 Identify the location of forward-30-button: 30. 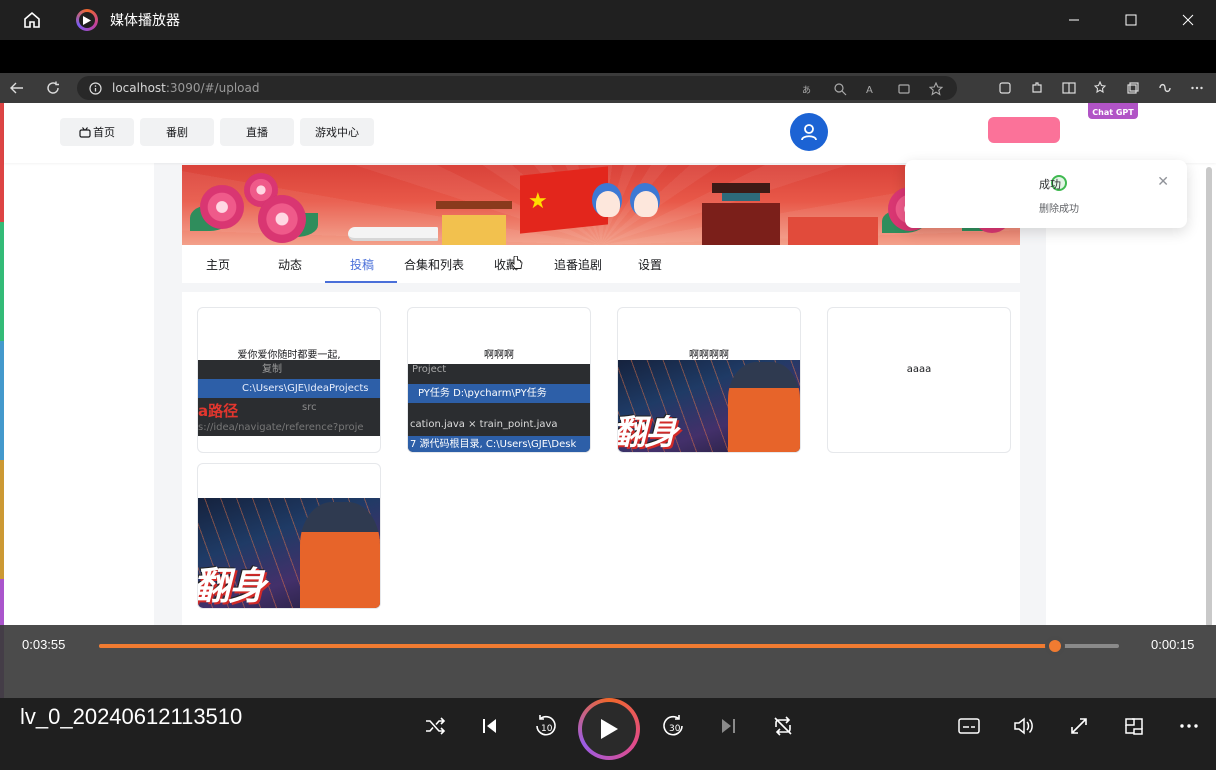
(674, 726).